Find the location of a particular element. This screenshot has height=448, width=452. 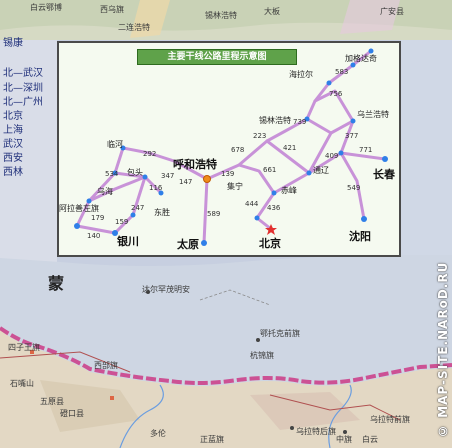

bottom-label: 五原县 is located at coordinates (52, 401).